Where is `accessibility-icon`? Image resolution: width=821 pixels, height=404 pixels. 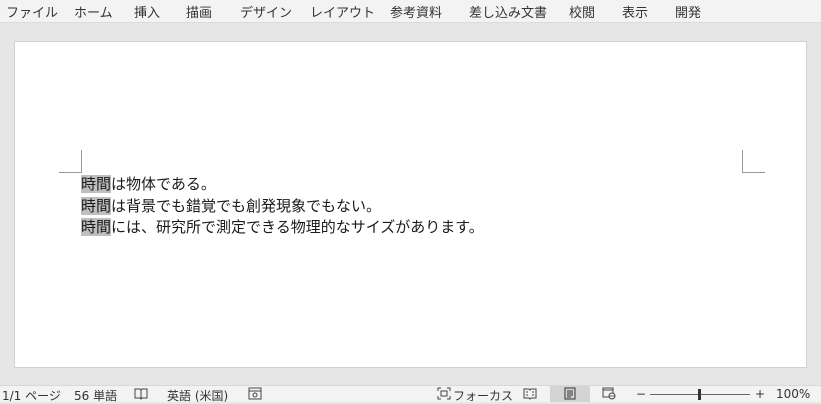 accessibility-icon is located at coordinates (255, 393).